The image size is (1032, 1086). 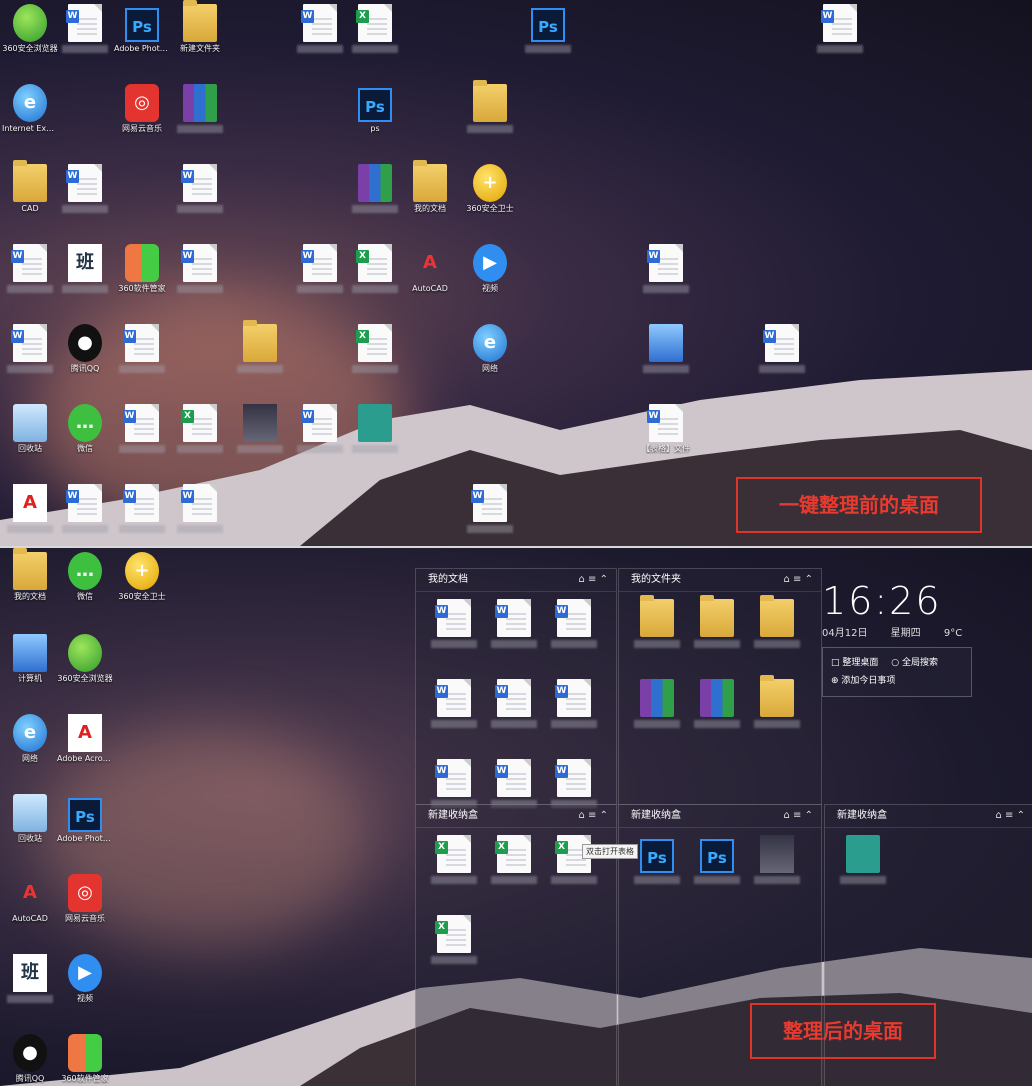 What do you see at coordinates (30, 989) in the screenshot?
I see `left_column-item: 班` at bounding box center [30, 989].